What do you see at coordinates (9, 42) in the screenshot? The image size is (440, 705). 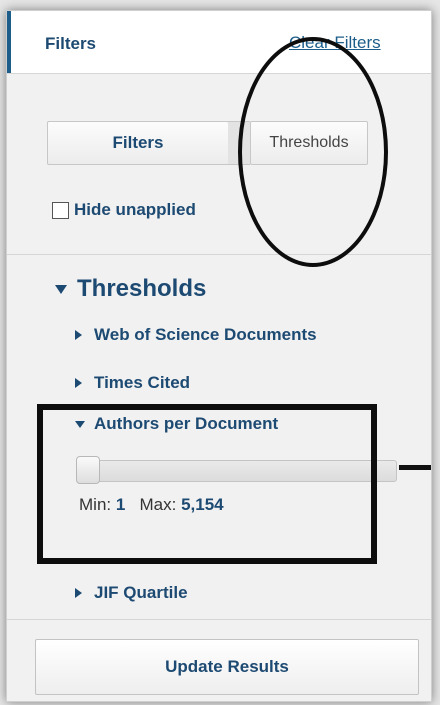 I see `header-accent-bar` at bounding box center [9, 42].